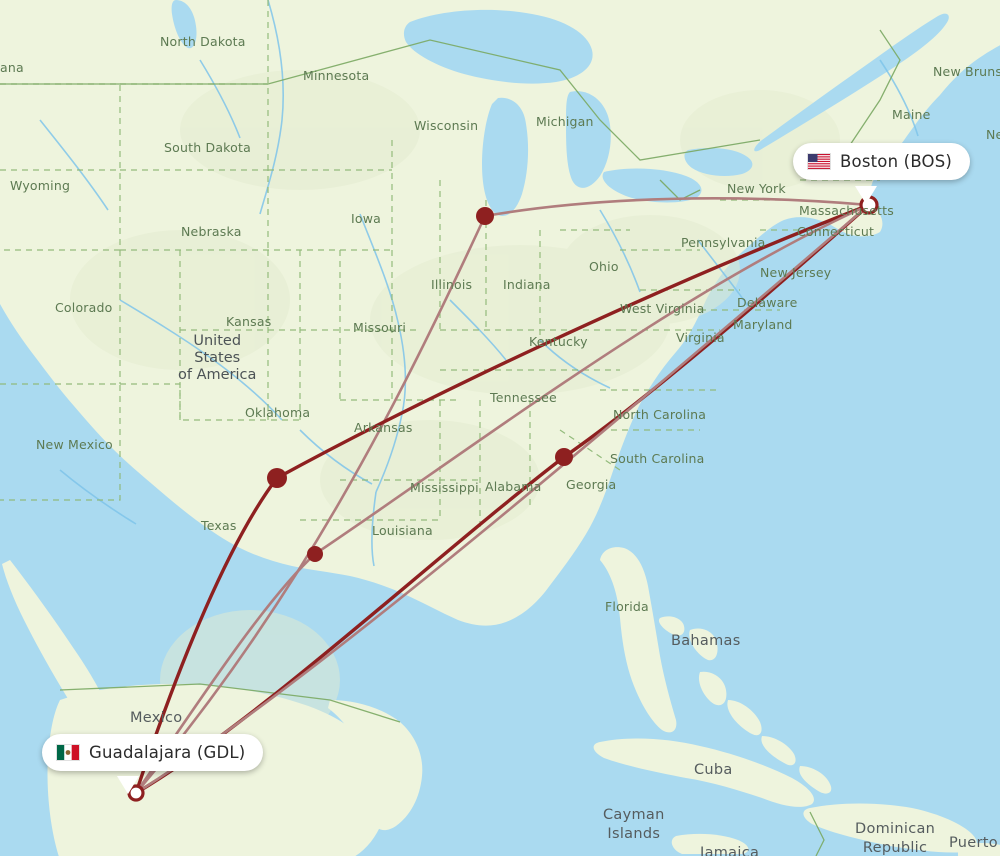 This screenshot has width=1000, height=856. I want to click on airport-badge-tail-bos, so click(866, 195).